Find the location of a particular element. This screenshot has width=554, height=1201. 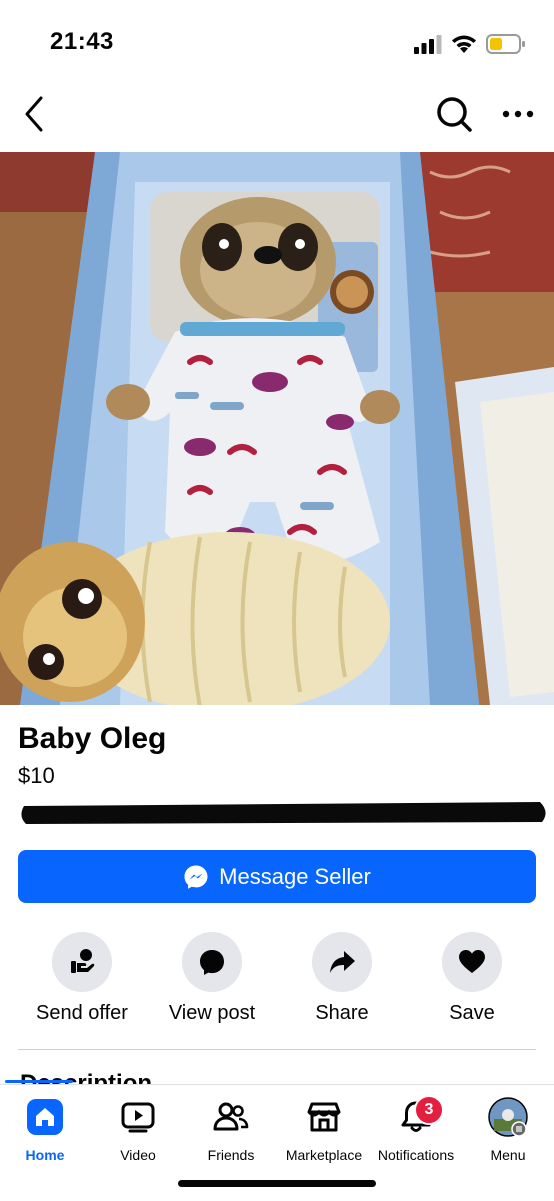

listing-actions: Send offer View post Share Save is located at coordinates (277, 982).